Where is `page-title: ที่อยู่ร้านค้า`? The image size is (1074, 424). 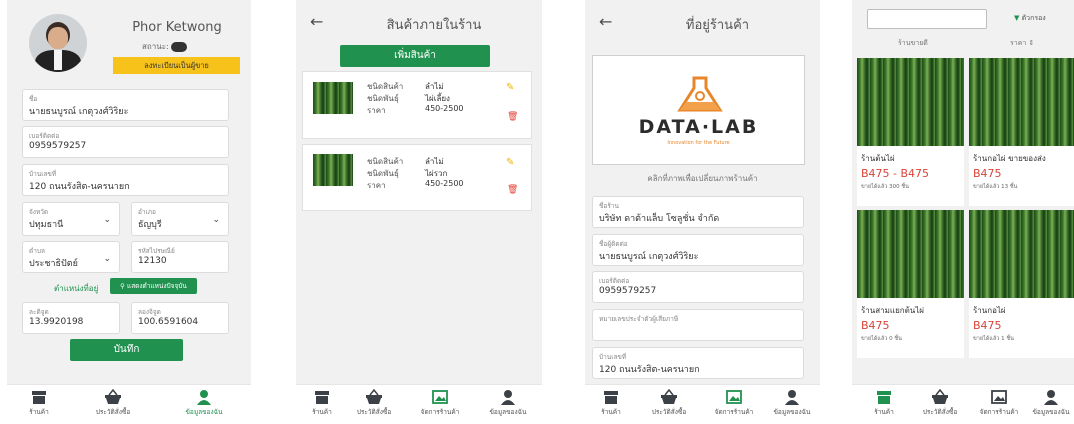 page-title: ที่อยู่ร้านค้า is located at coordinates (717, 25).